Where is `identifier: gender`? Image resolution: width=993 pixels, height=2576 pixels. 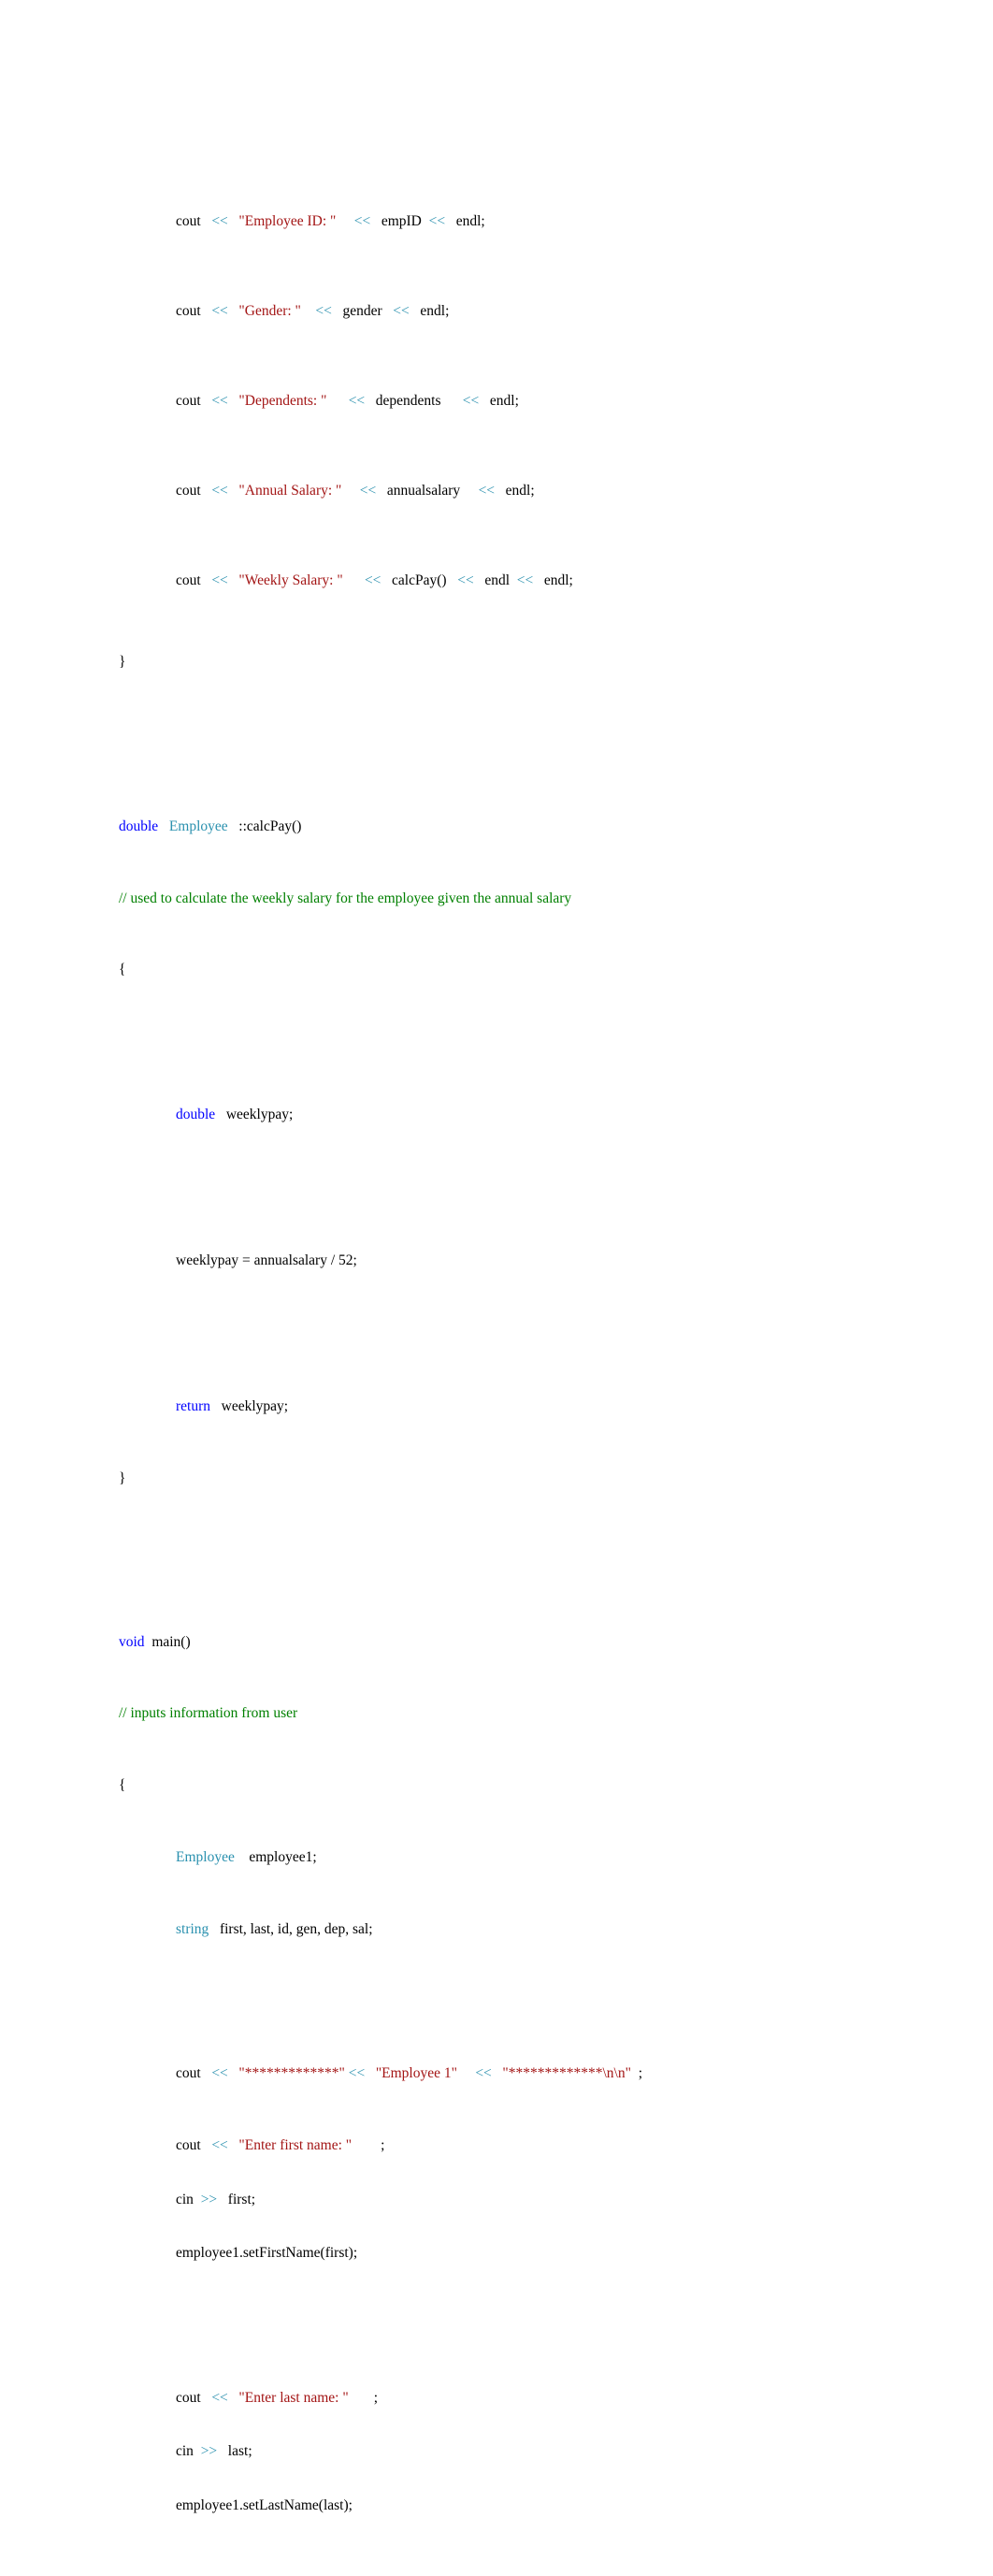 identifier: gender is located at coordinates (362, 311).